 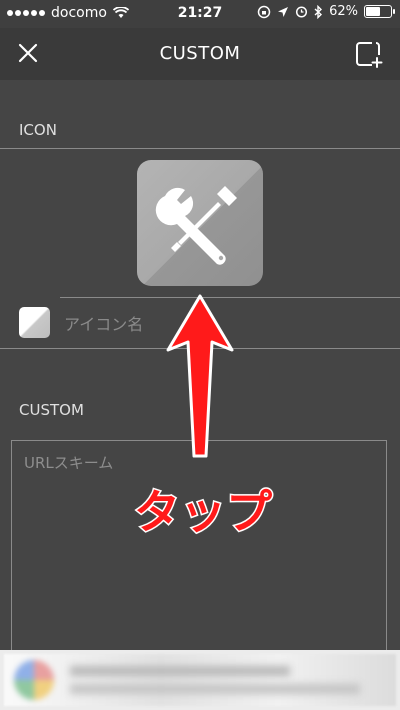 I want to click on ad-logo-icon, so click(x=34, y=680).